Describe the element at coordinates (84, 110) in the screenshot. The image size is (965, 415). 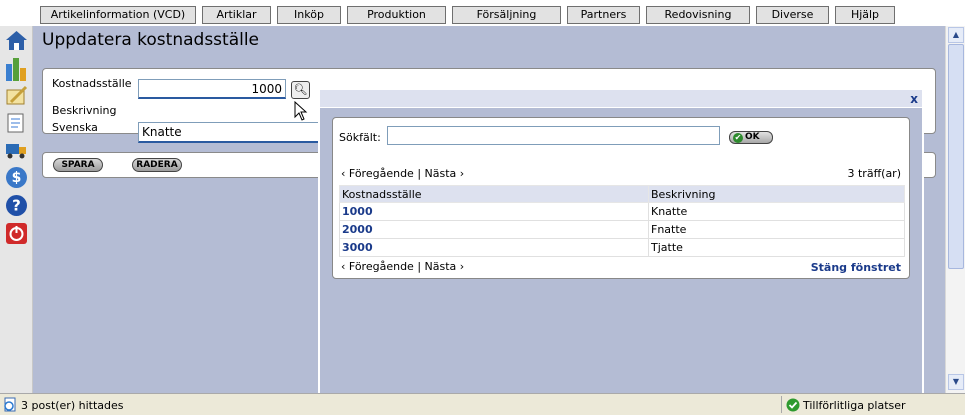
I see `description-label: Beskrivning` at that location.